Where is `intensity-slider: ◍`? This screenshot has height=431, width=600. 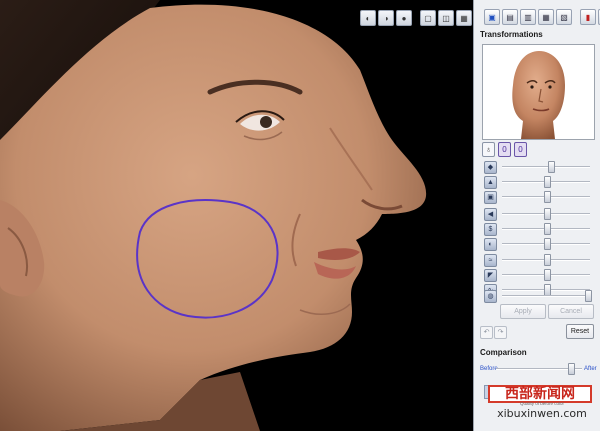 intensity-slider: ◍ is located at coordinates (538, 296).